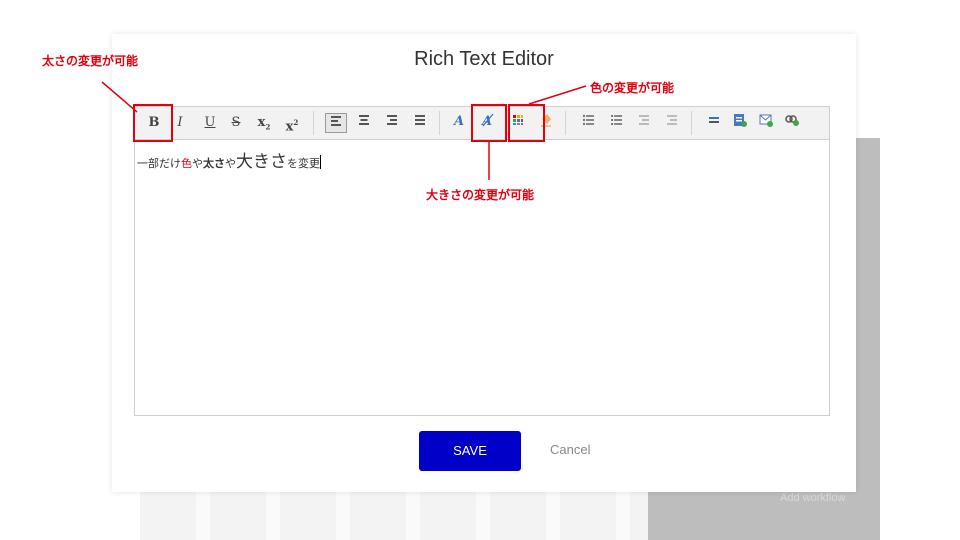 This screenshot has width=960, height=540. Describe the element at coordinates (557, 95) in the screenshot. I see `color-annotation-line` at that location.